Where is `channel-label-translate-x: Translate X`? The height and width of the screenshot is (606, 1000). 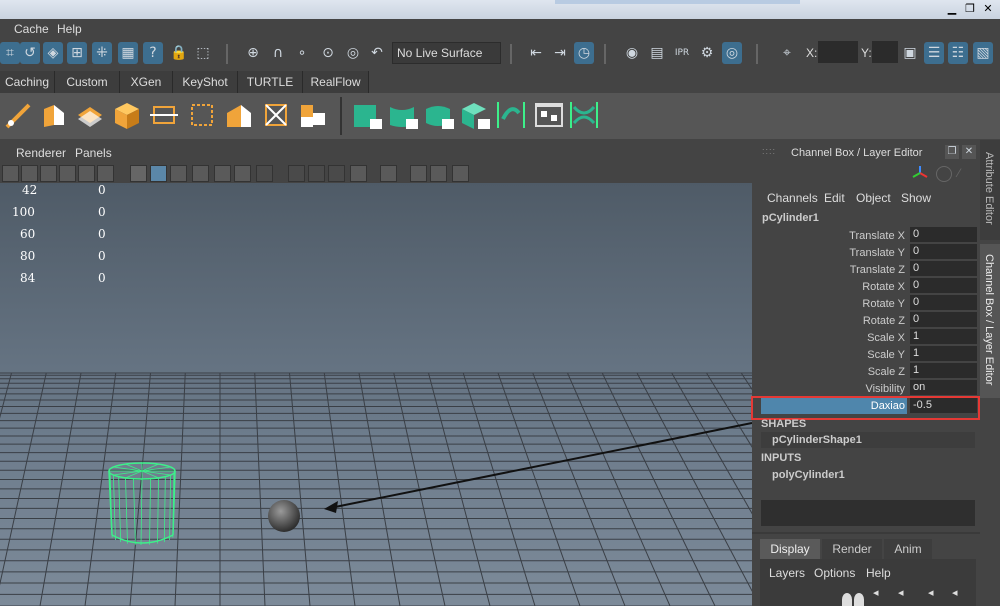
channel-label-translate-x: Translate X is located at coordinates (877, 236).